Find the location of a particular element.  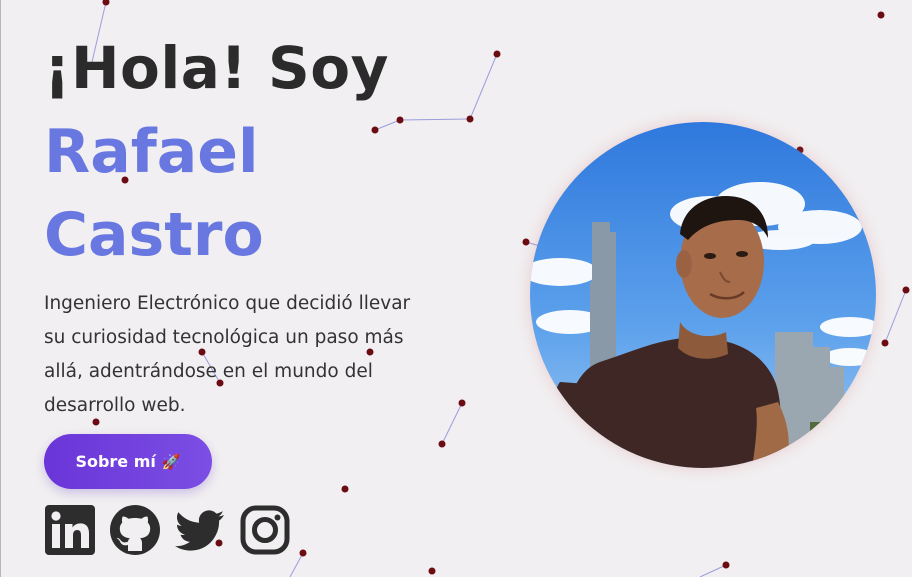

social-links is located at coordinates (167, 530).